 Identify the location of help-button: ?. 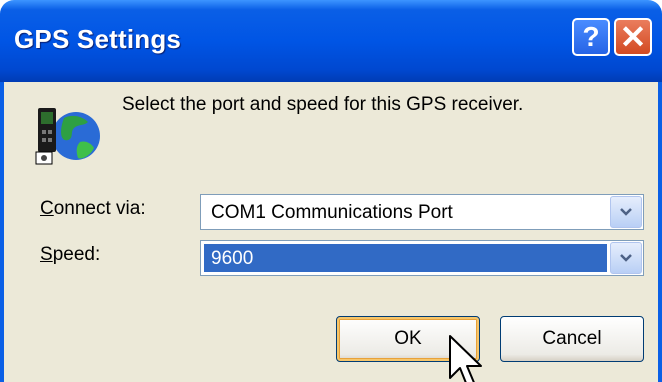
(591, 37).